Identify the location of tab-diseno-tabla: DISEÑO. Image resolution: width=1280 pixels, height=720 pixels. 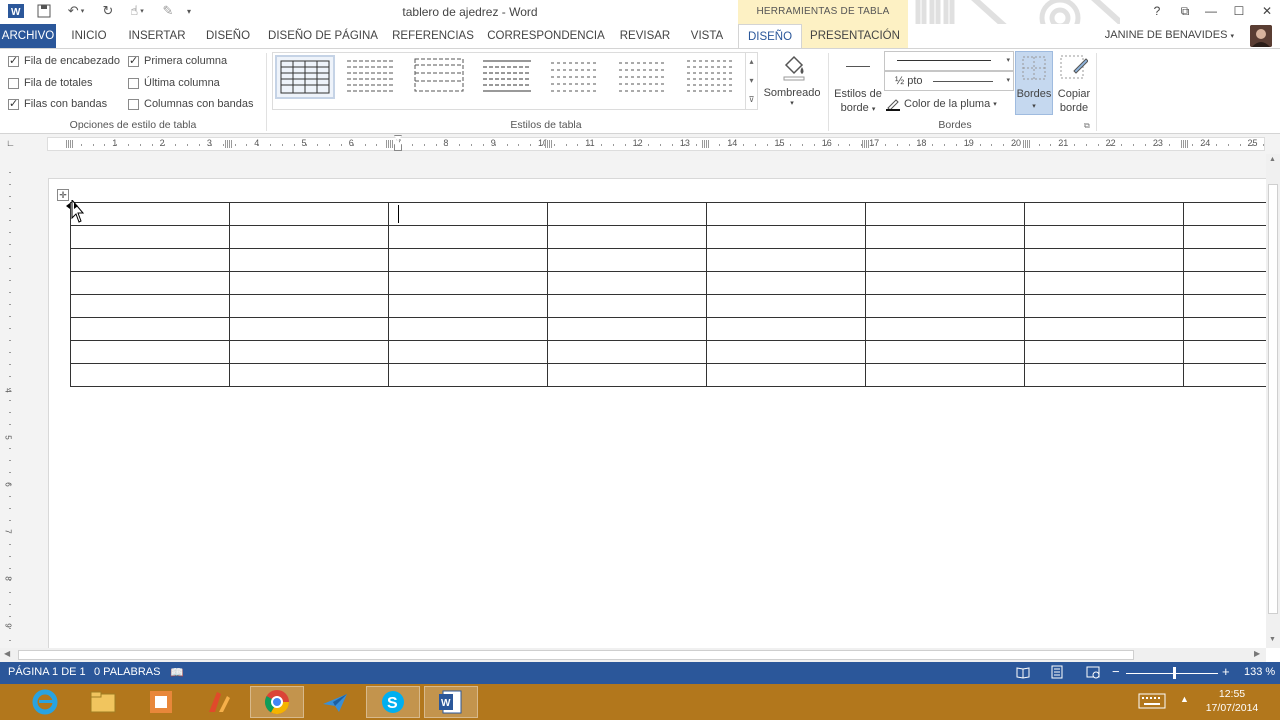
(770, 36).